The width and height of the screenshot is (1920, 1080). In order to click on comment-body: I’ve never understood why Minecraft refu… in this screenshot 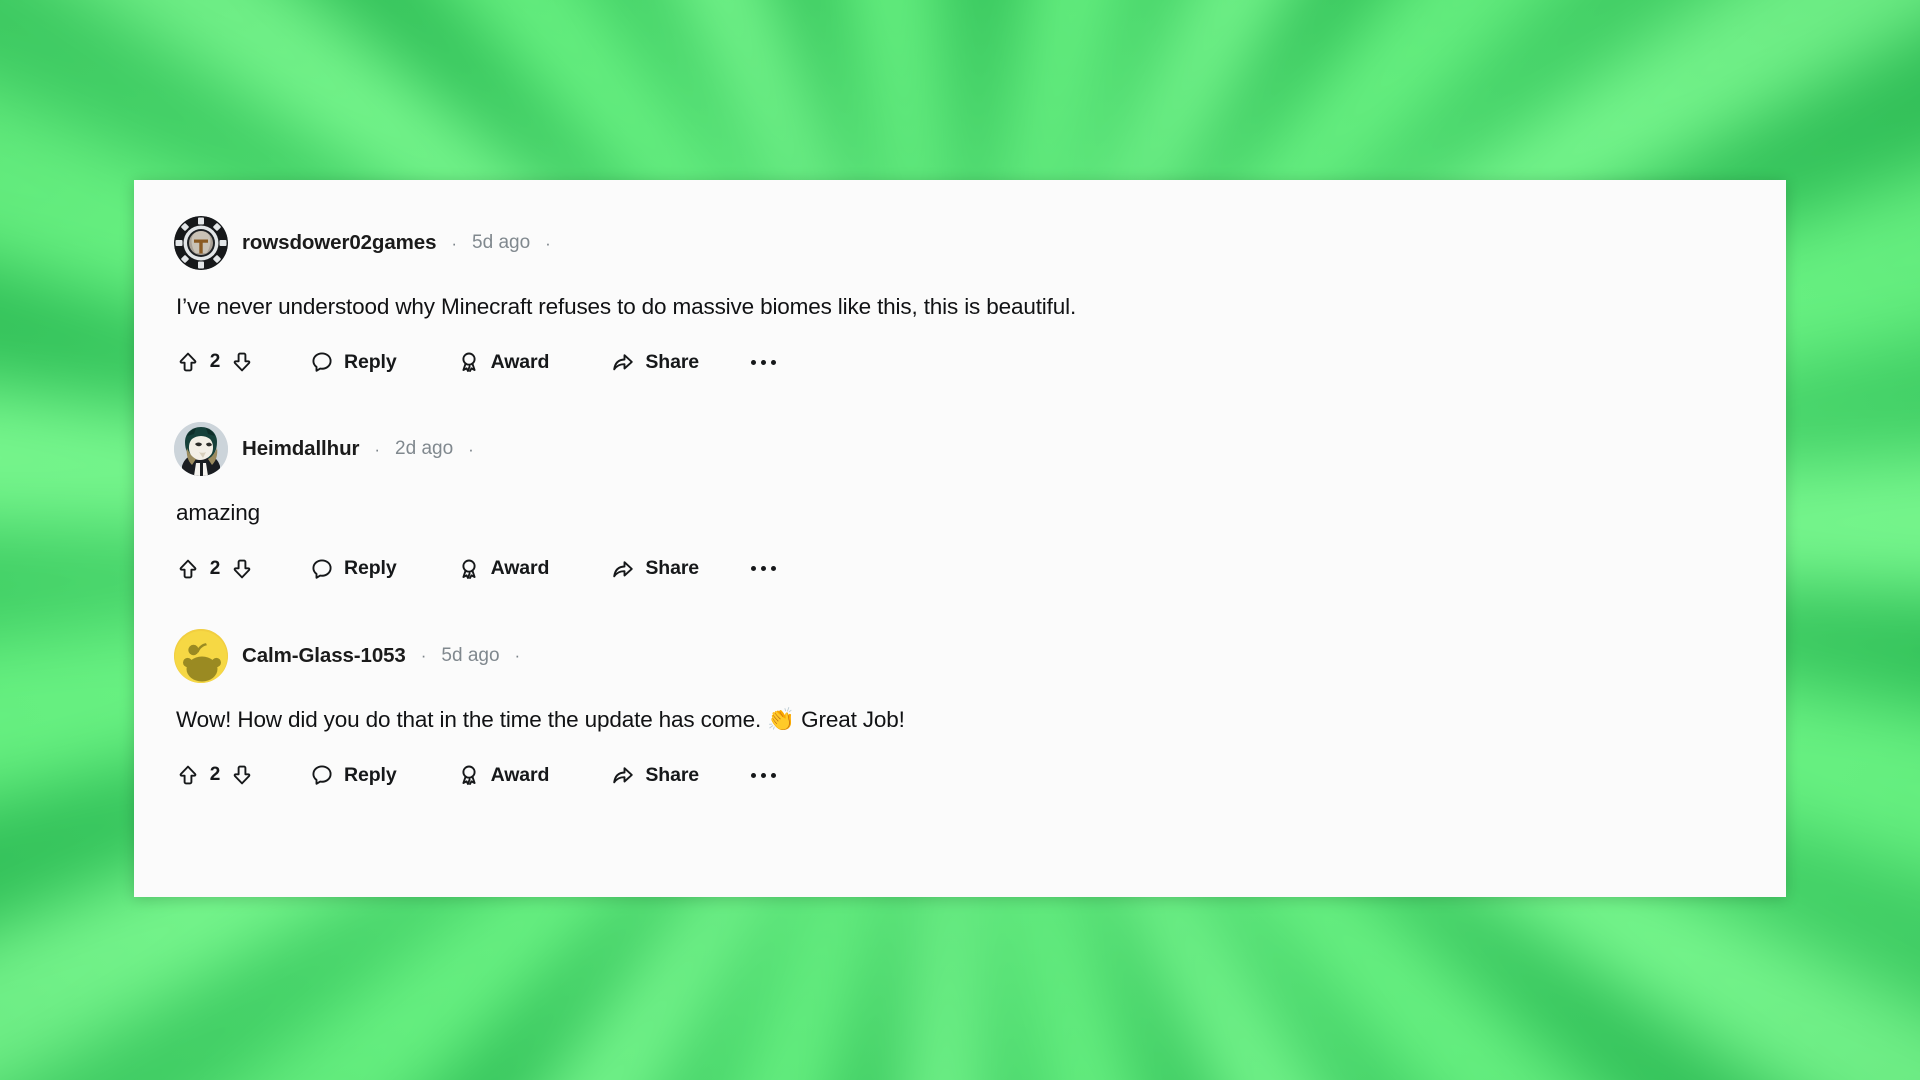, I will do `click(626, 306)`.